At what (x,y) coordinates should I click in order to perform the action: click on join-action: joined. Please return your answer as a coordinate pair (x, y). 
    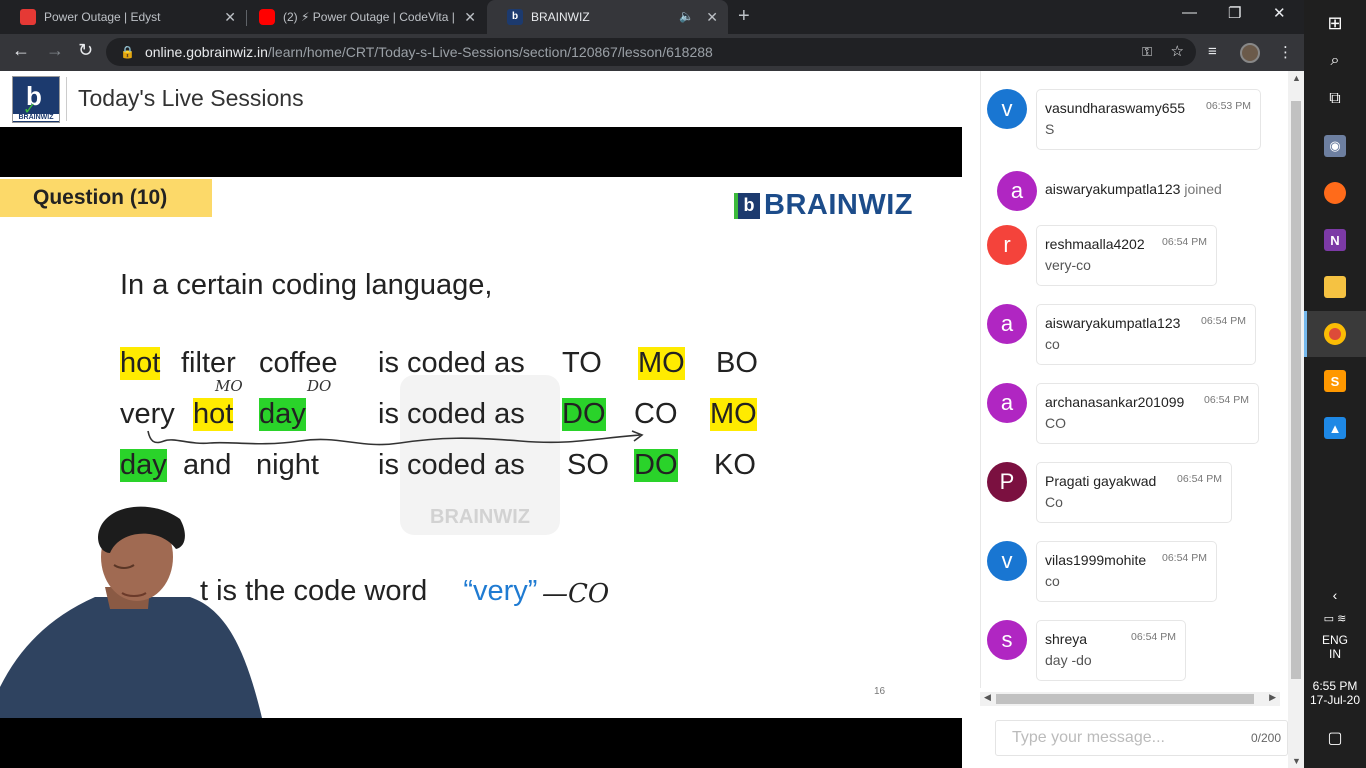
    Looking at the image, I should click on (1203, 189).